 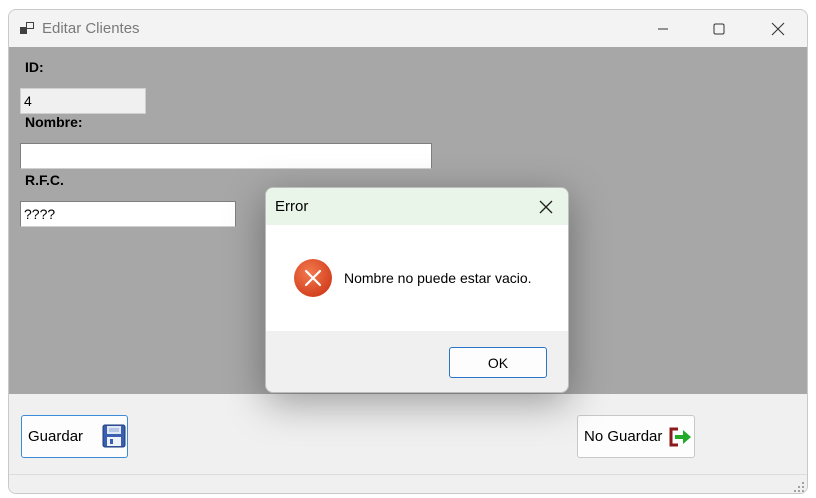 I want to click on window-title: Editar Clientes, so click(x=91, y=28).